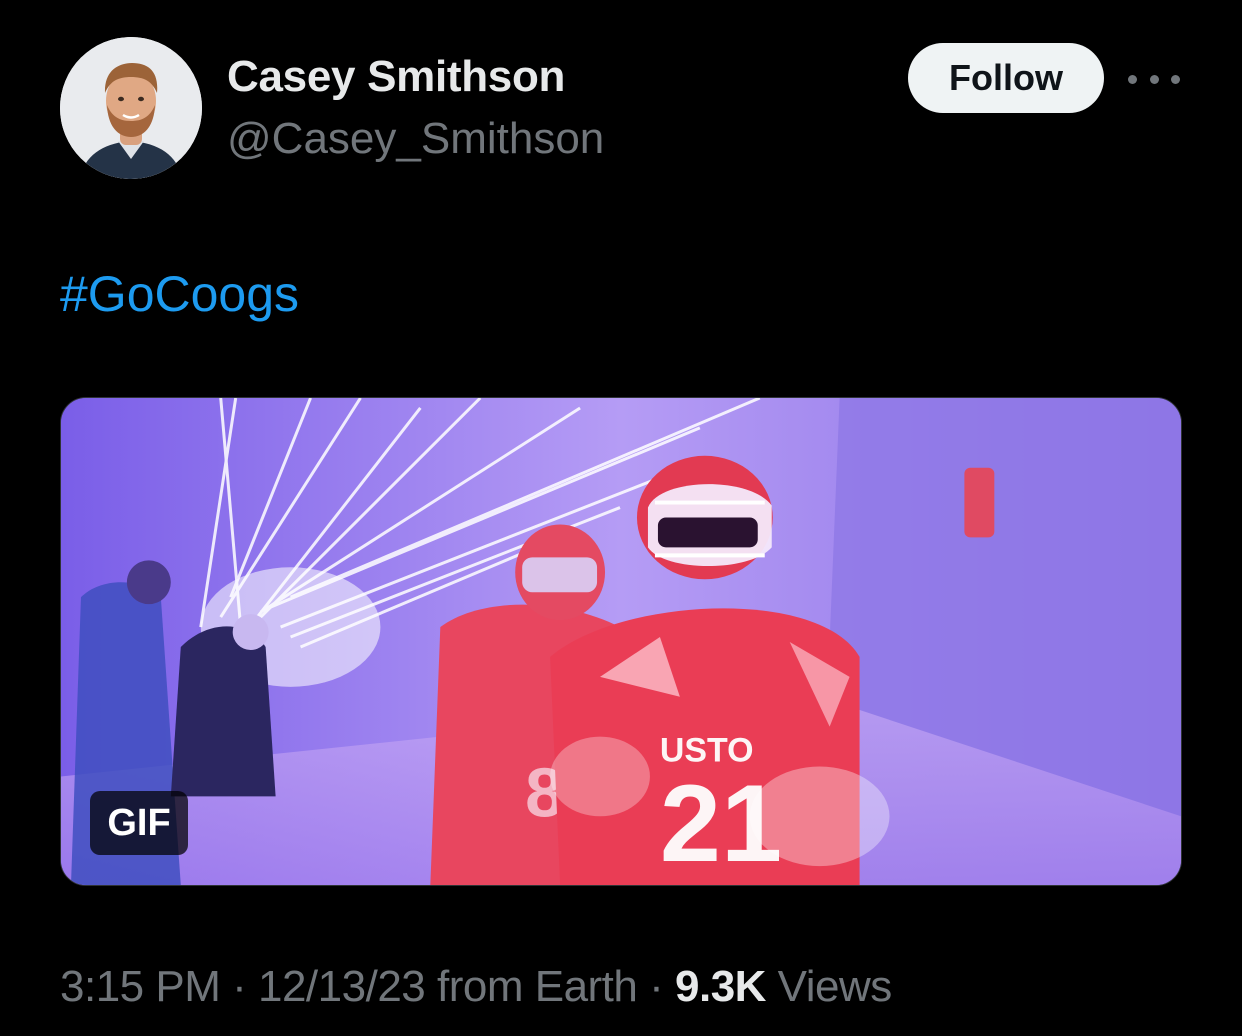 Image resolution: width=1242 pixels, height=1036 pixels. Describe the element at coordinates (140, 986) in the screenshot. I see `tweet-time: 3:15 PM` at that location.